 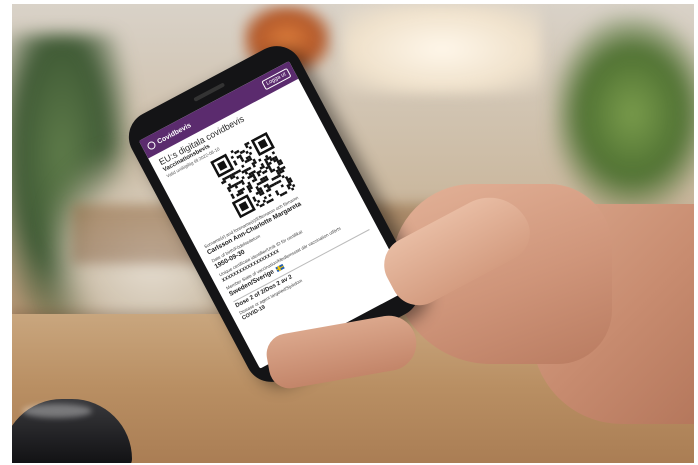 What do you see at coordinates (151, 145) in the screenshot?
I see `covidbevis-logo-icon` at bounding box center [151, 145].